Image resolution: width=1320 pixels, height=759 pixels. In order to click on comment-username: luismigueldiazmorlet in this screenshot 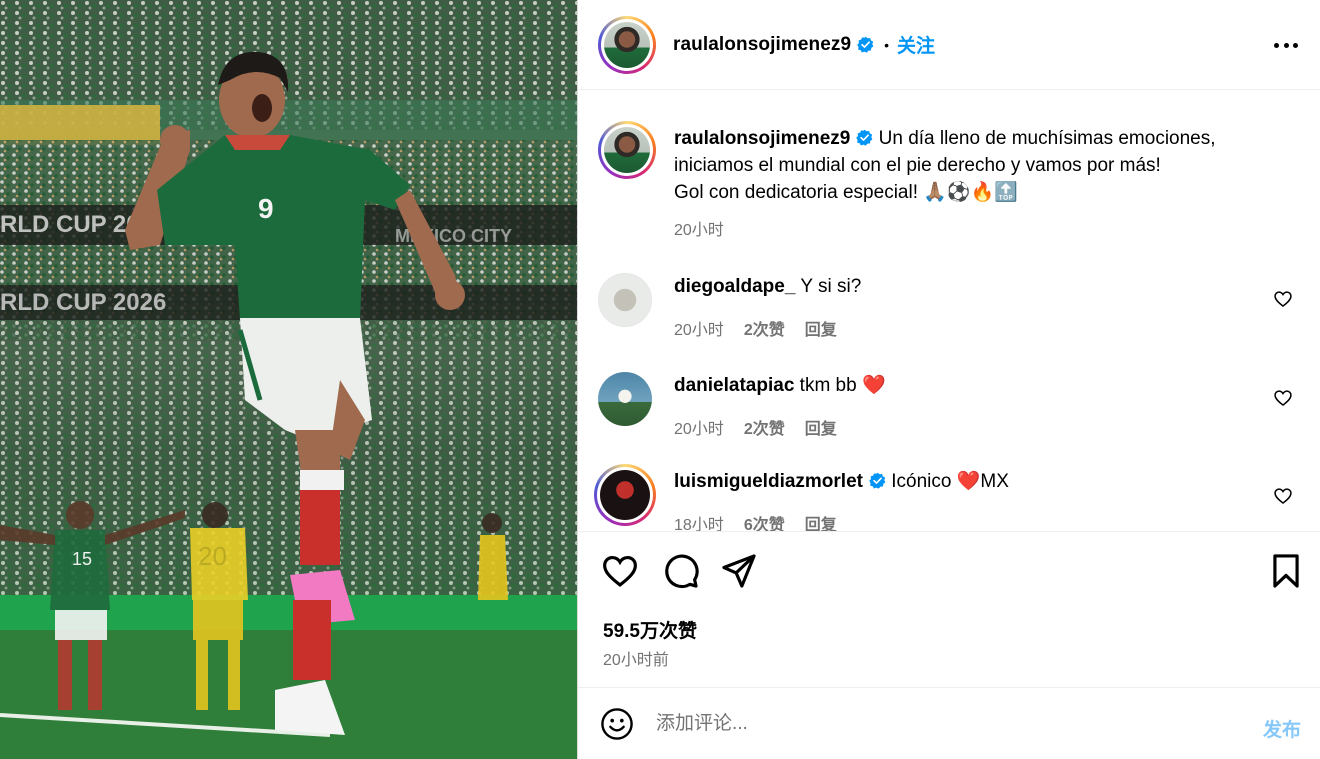, I will do `click(768, 481)`.